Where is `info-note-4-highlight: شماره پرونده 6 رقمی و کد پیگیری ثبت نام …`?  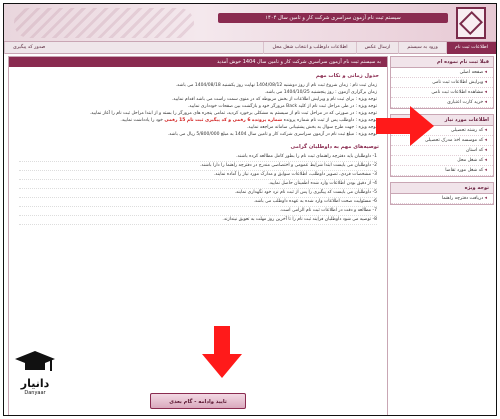 info-note-4-highlight: شماره پرونده 6 رقمی و کد پیگیری ثبت نام … is located at coordinates (223, 120).